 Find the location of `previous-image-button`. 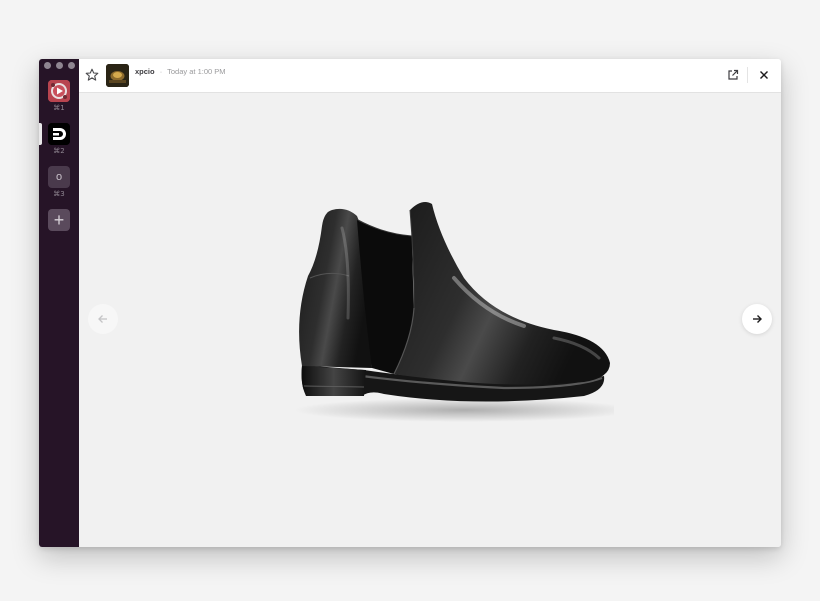

previous-image-button is located at coordinates (103, 319).